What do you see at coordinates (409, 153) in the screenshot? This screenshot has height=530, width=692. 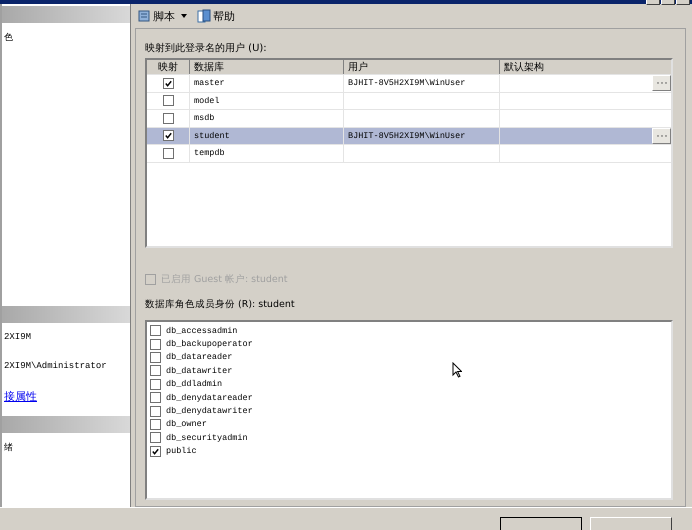 I see `grid-row: tempdb` at bounding box center [409, 153].